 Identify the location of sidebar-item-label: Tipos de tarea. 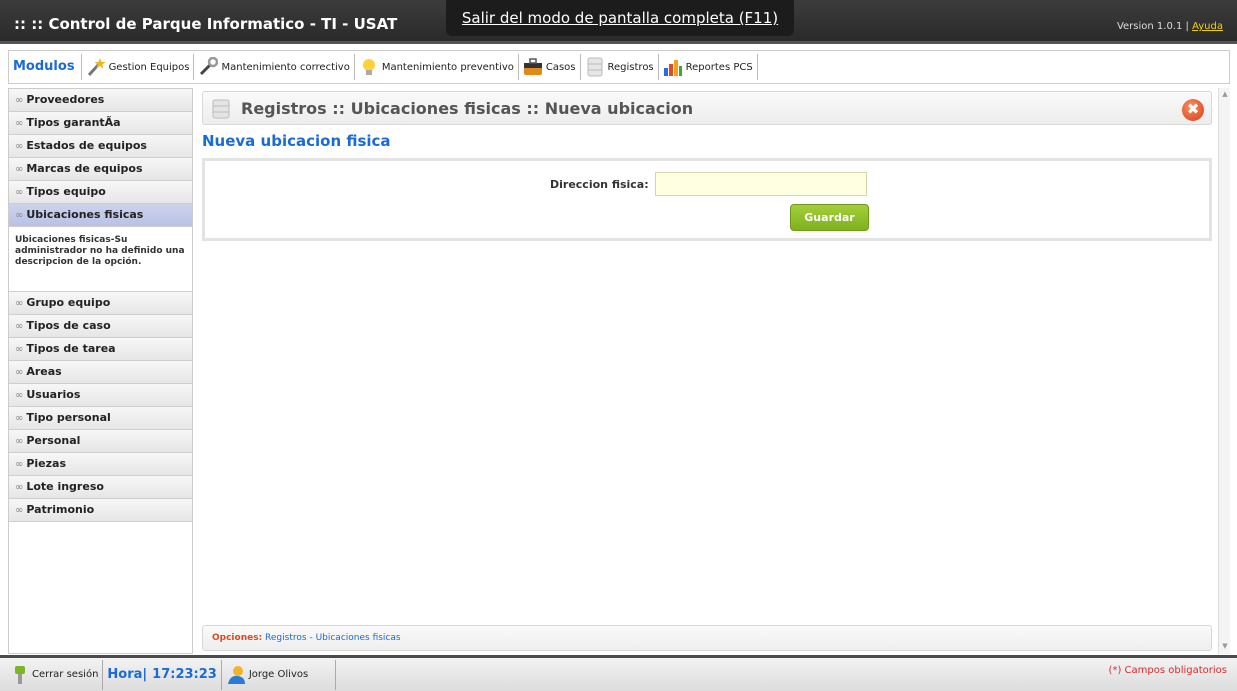
(71, 348).